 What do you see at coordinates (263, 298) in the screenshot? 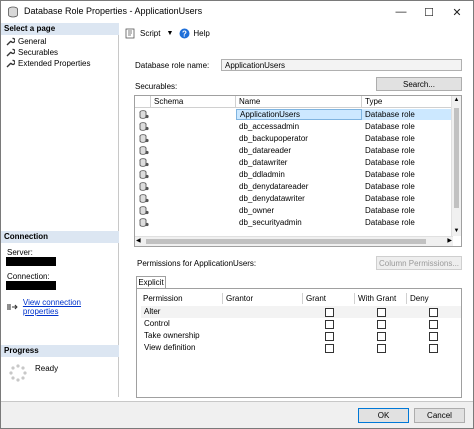
I see `perm-header-grantor: Grantor` at bounding box center [263, 298].